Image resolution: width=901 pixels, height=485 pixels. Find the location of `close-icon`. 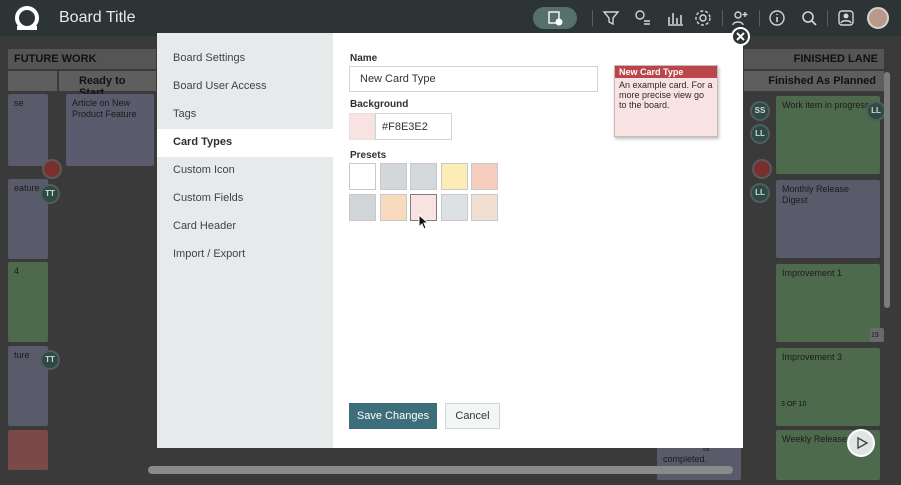

close-icon is located at coordinates (740, 36).